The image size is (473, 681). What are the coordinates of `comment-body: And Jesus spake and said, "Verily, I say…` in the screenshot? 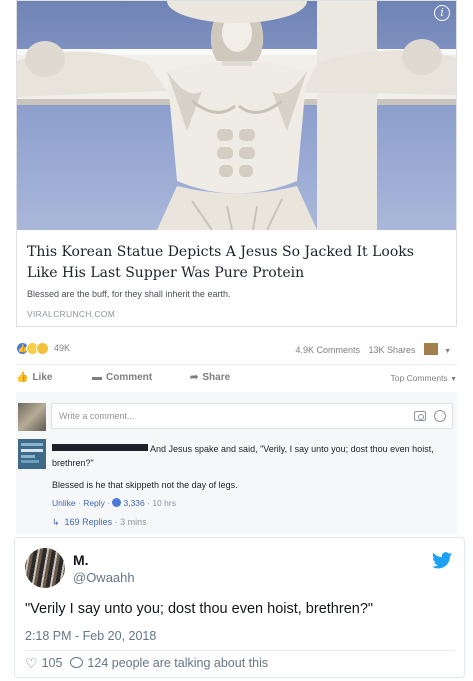 It's located at (252, 456).